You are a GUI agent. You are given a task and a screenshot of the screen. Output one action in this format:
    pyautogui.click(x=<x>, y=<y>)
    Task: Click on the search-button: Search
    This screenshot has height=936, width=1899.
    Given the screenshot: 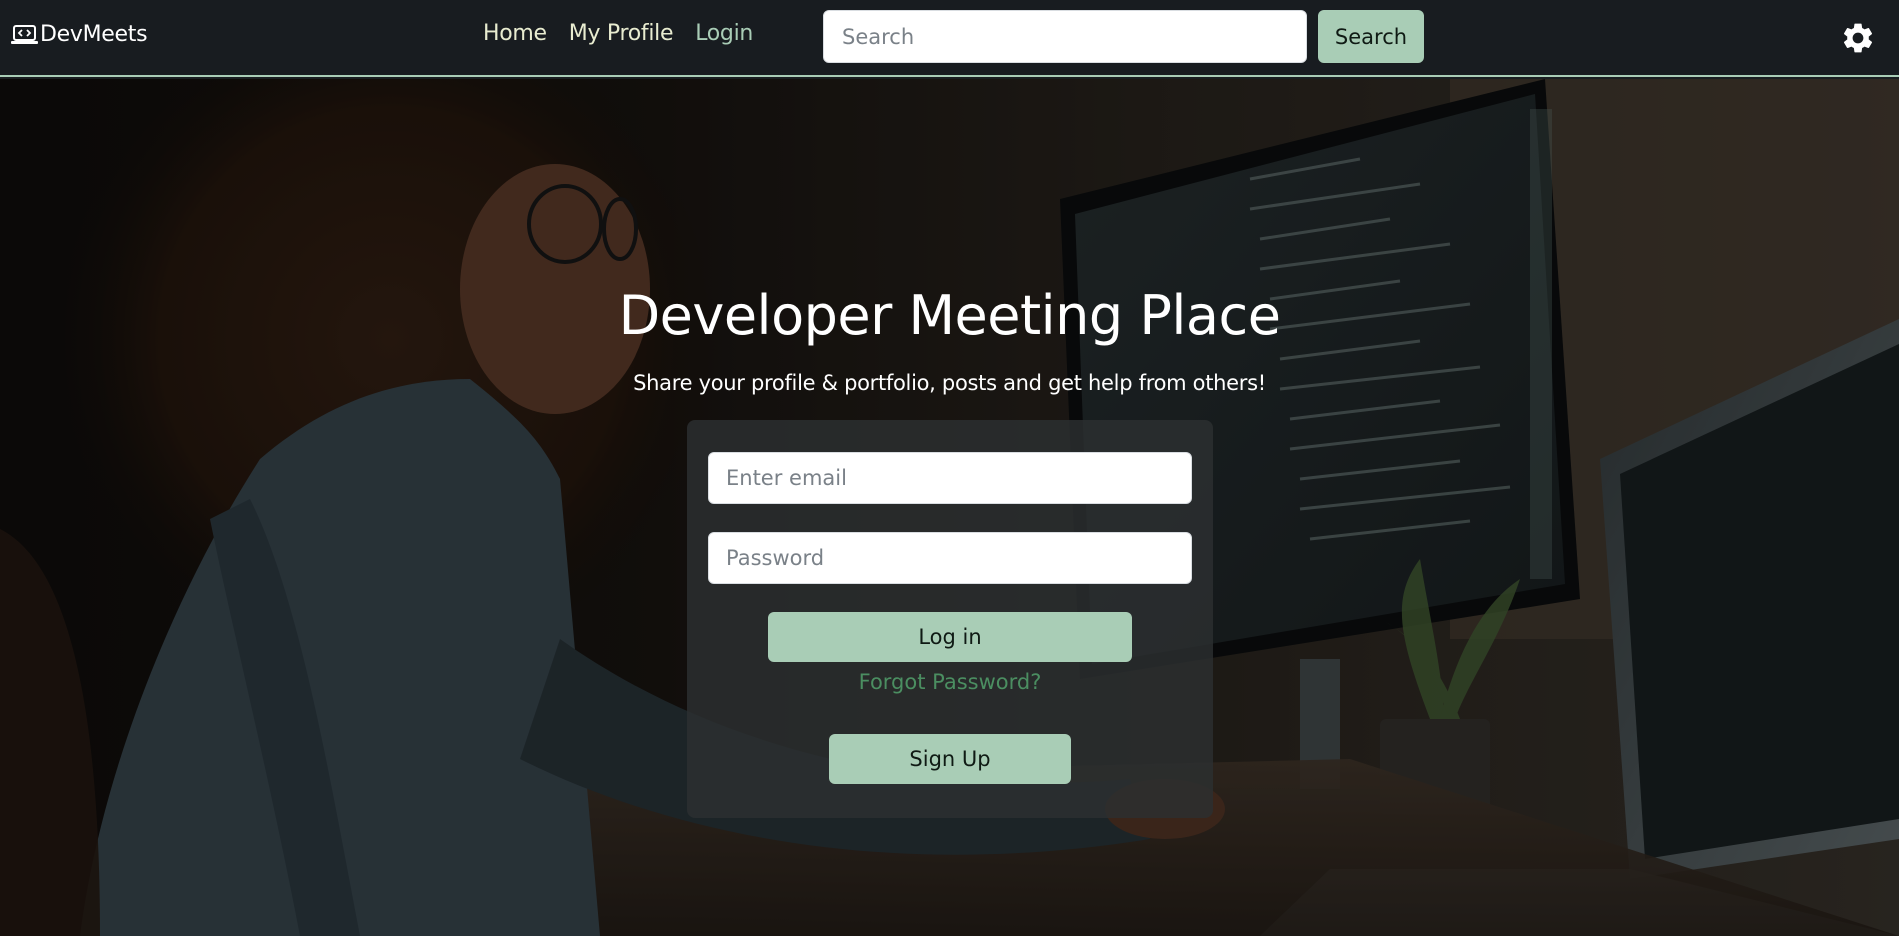 What is the action you would take?
    pyautogui.click(x=1371, y=36)
    